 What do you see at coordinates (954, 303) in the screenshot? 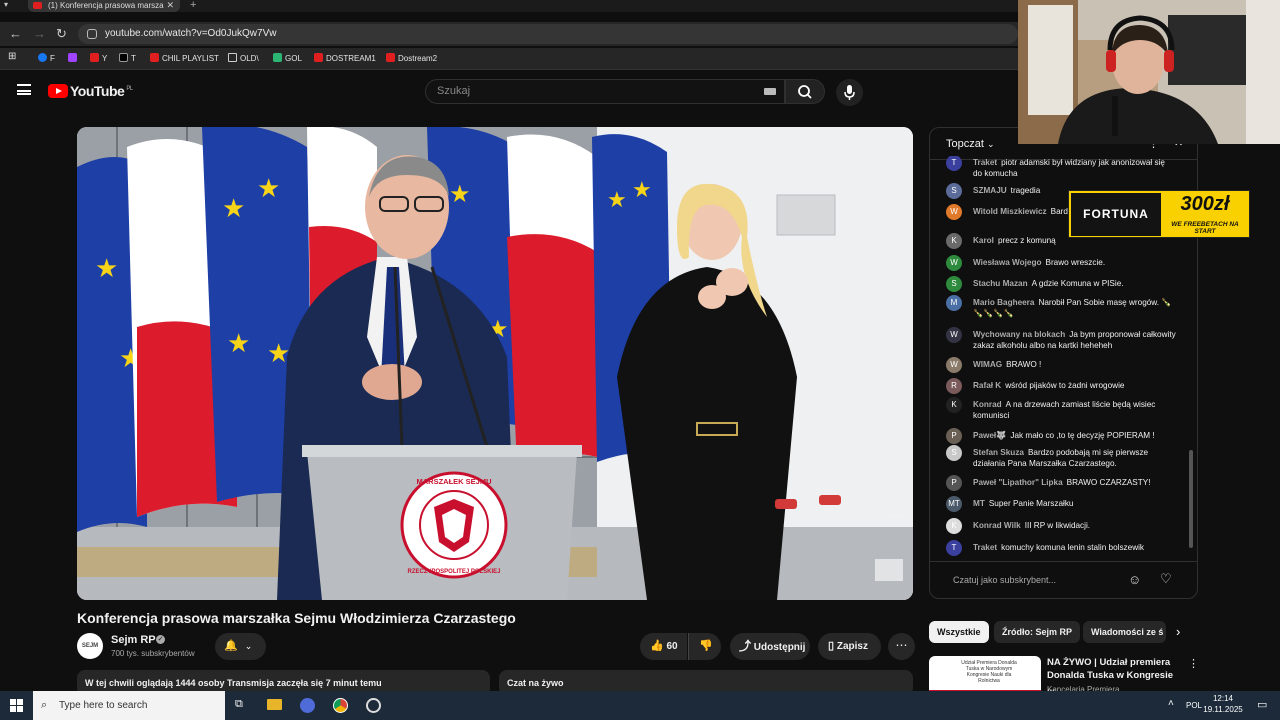
I see `chat-avatar: M` at bounding box center [954, 303].